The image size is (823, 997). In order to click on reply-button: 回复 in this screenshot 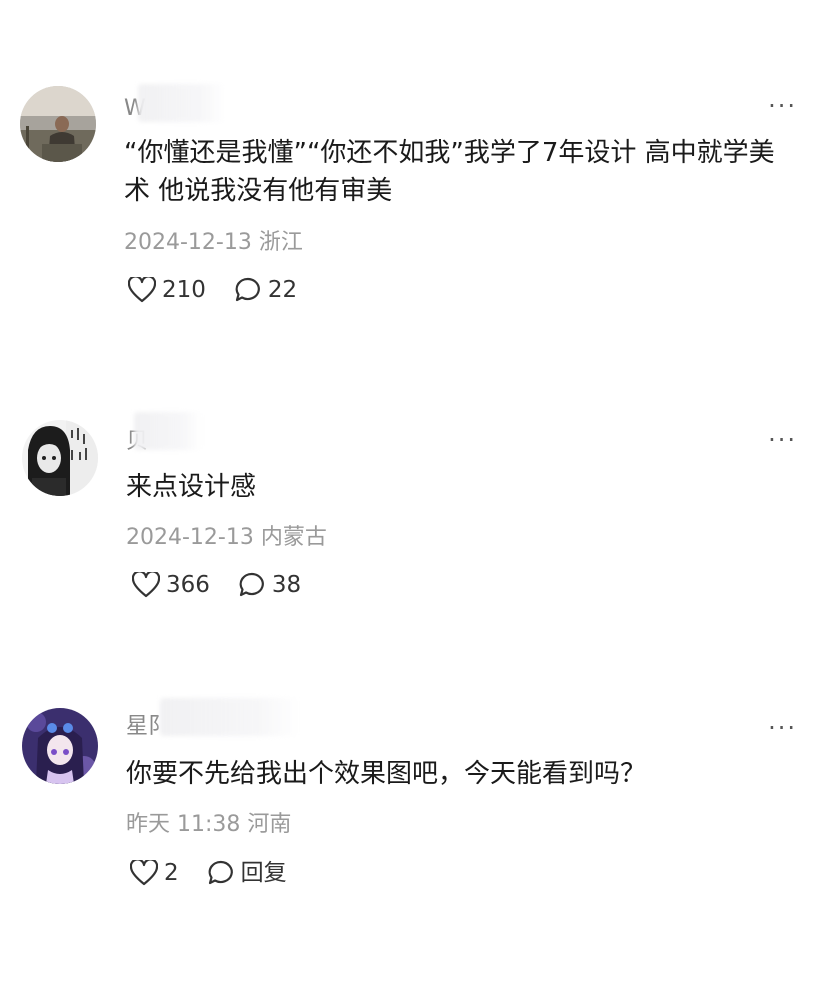, I will do `click(247, 873)`.